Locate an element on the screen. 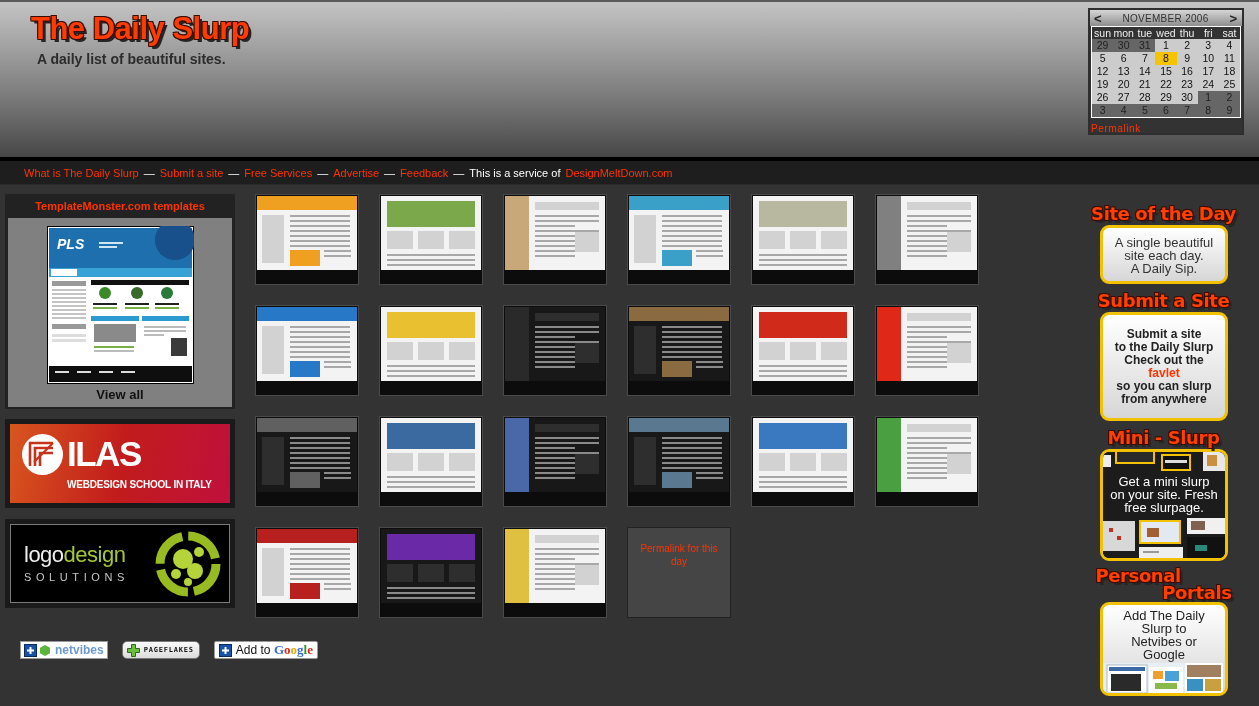 Image resolution: width=1259 pixels, height=706 pixels. chevron-emblem-icon is located at coordinates (42, 454).